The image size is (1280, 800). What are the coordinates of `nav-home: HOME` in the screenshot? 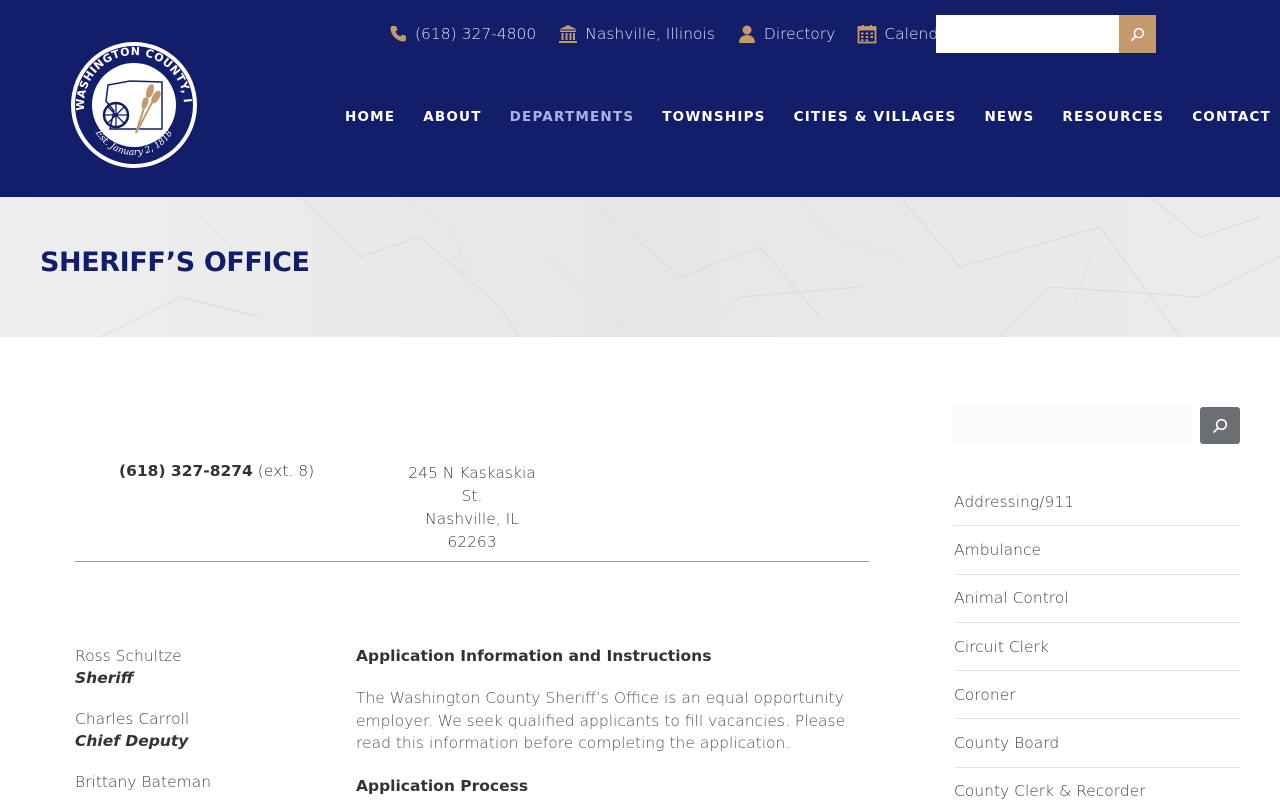 It's located at (370, 117).